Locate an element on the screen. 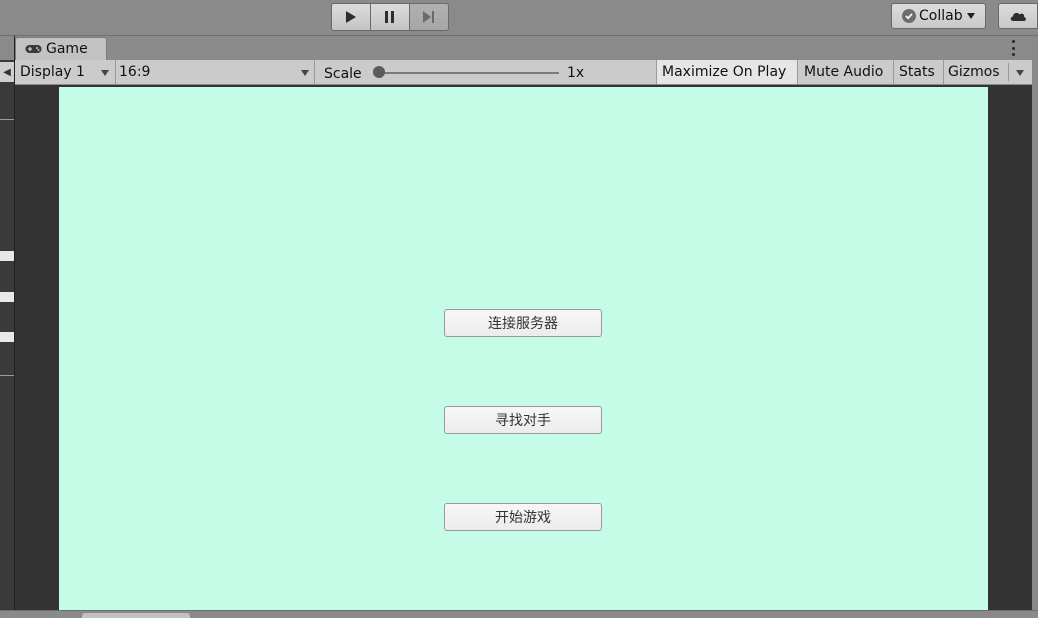 This screenshot has height=618, width=1038. mute-audio-toggle: Mute Audio is located at coordinates (846, 72).